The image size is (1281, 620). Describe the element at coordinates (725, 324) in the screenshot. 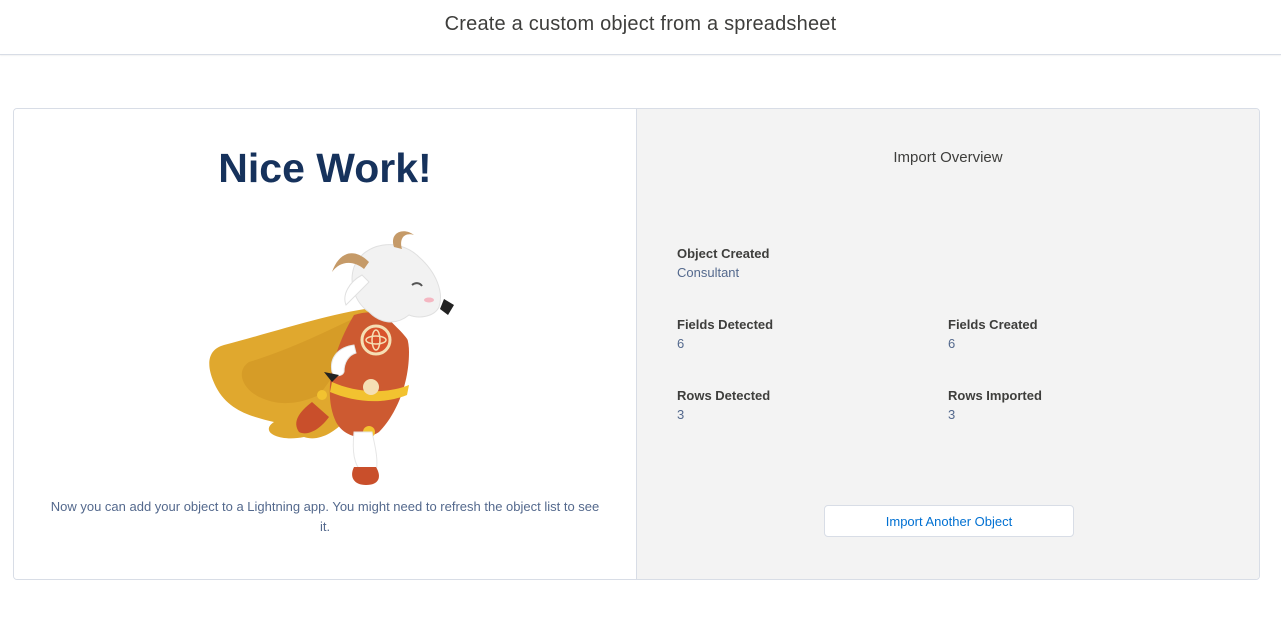

I see `stat-label: Fields Detected` at that location.